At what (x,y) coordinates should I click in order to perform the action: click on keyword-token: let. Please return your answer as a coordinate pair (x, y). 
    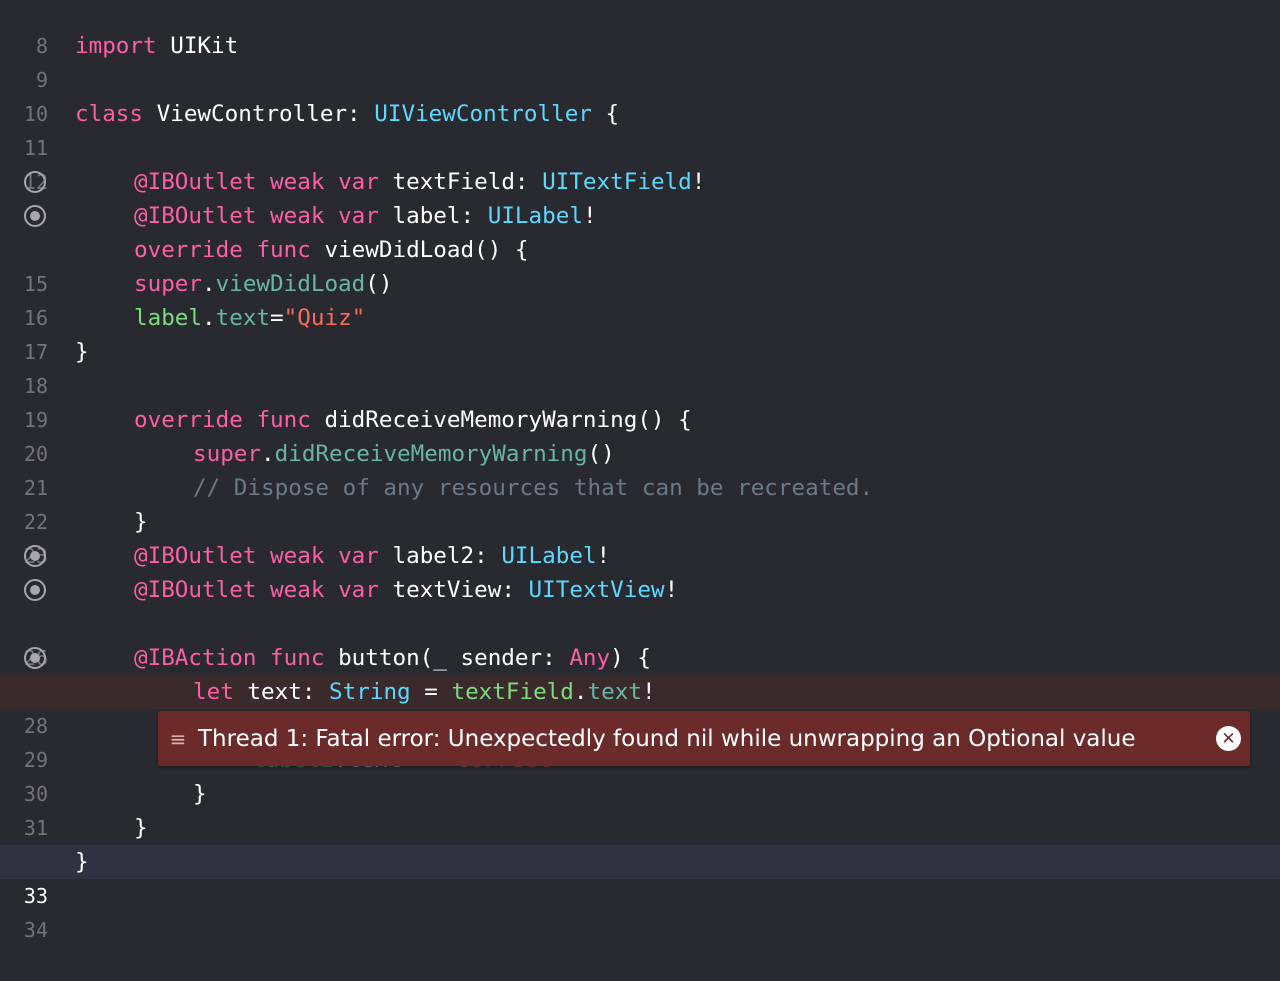
    Looking at the image, I should click on (213, 692).